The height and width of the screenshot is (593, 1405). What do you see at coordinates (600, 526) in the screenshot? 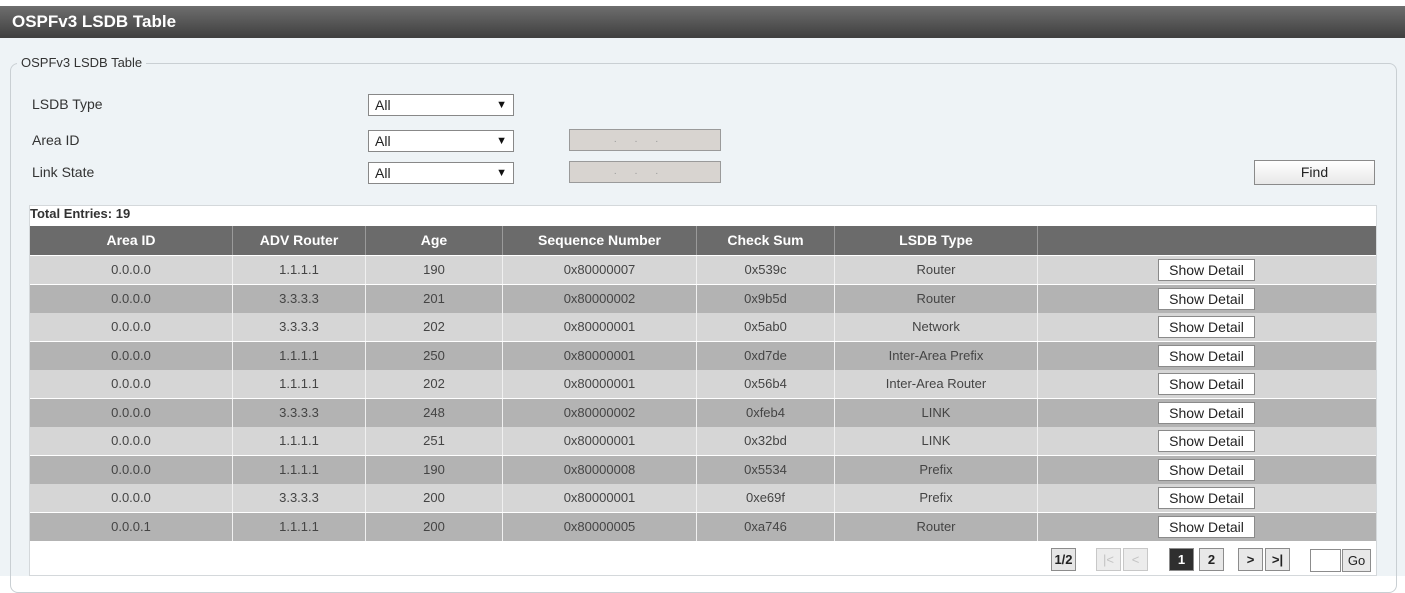
I see `cell-seq: 0x80000005` at bounding box center [600, 526].